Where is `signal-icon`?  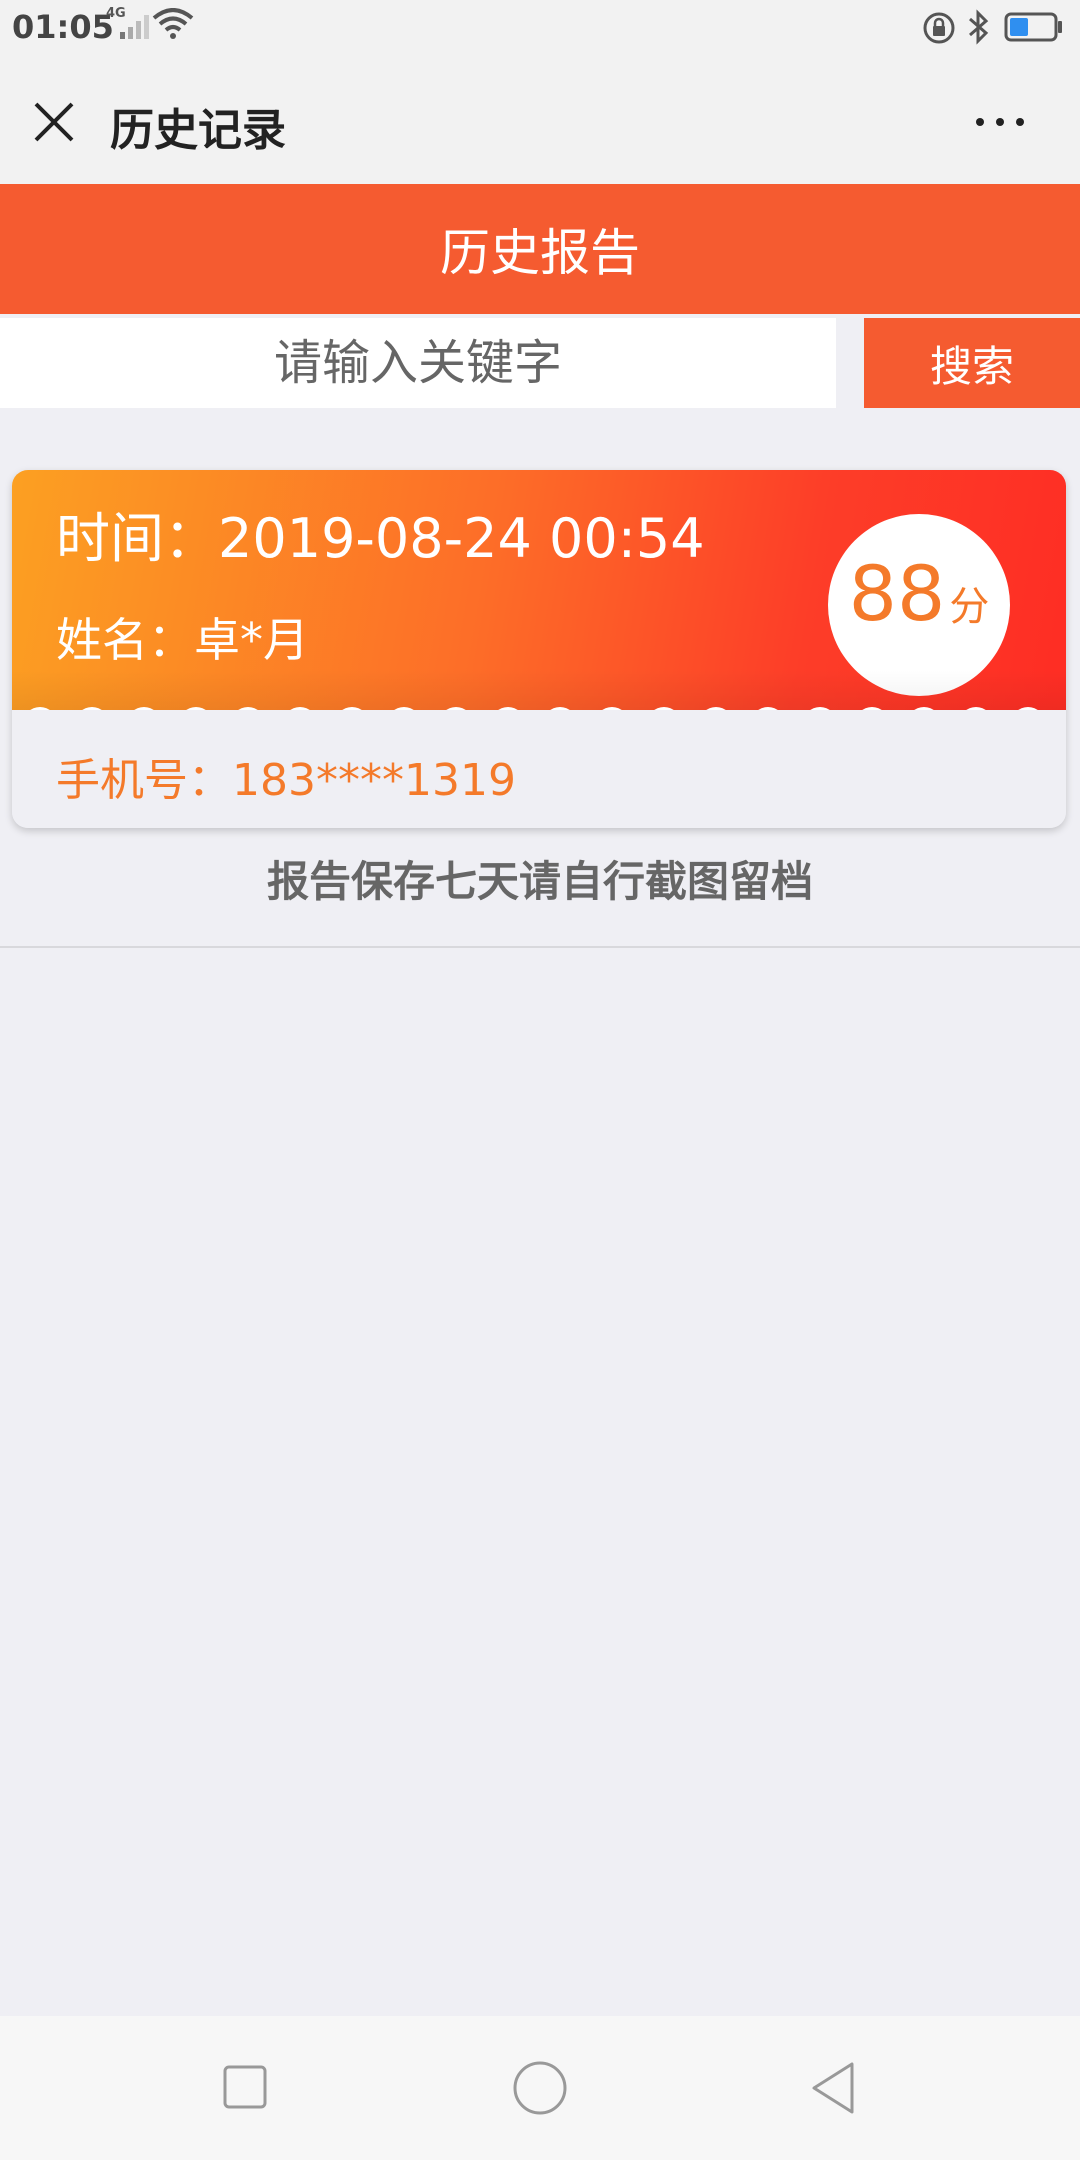 signal-icon is located at coordinates (134, 27).